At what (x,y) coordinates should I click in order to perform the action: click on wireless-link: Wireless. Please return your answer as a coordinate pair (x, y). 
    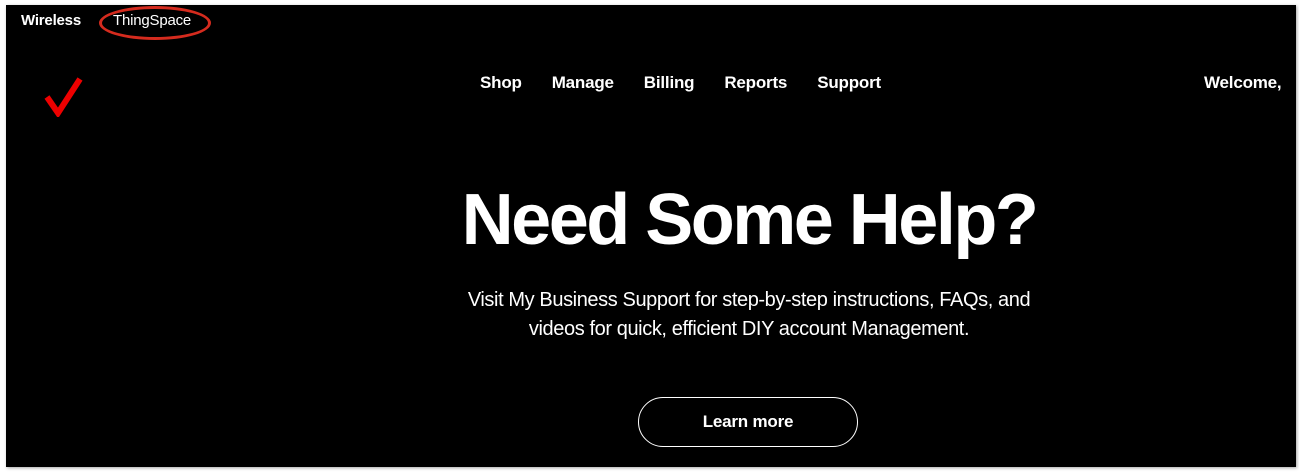
    Looking at the image, I should click on (51, 20).